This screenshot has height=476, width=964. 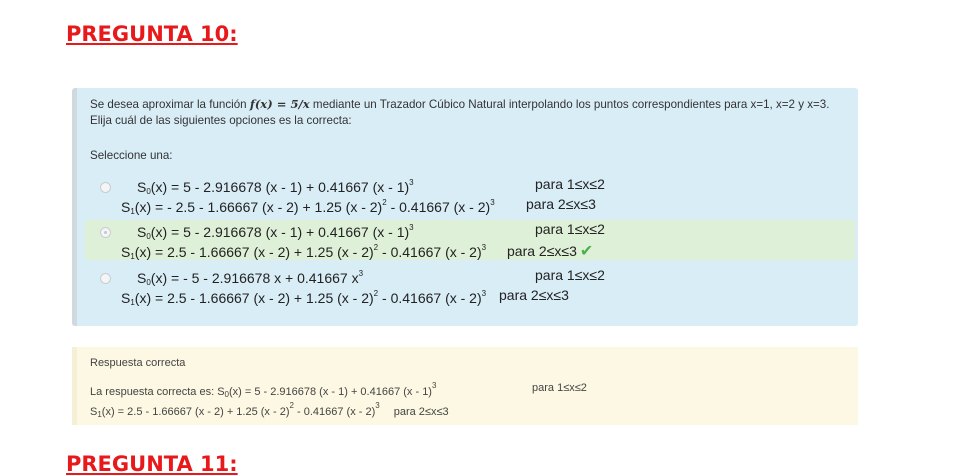 What do you see at coordinates (105, 278) in the screenshot?
I see `option-3-radio` at bounding box center [105, 278].